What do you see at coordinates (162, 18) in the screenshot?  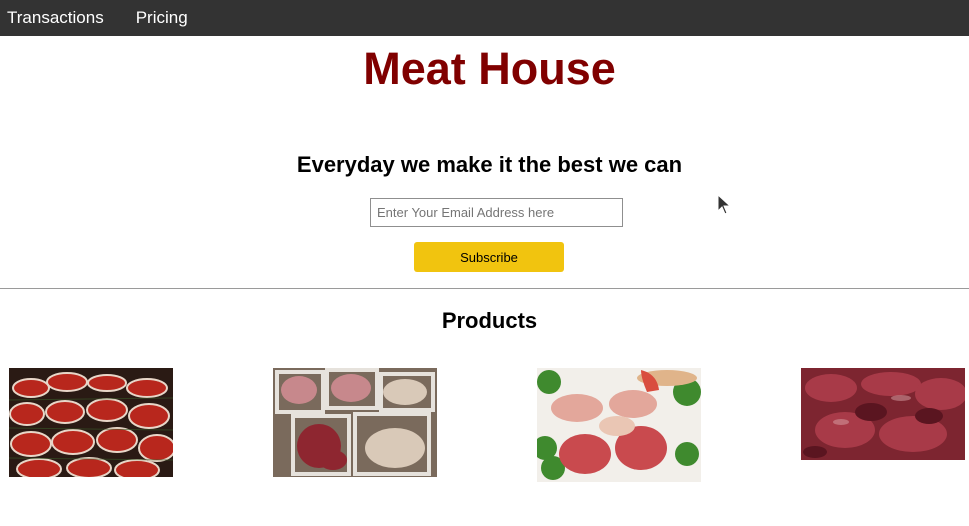 I see `nav-link-pricing: Pricing` at bounding box center [162, 18].